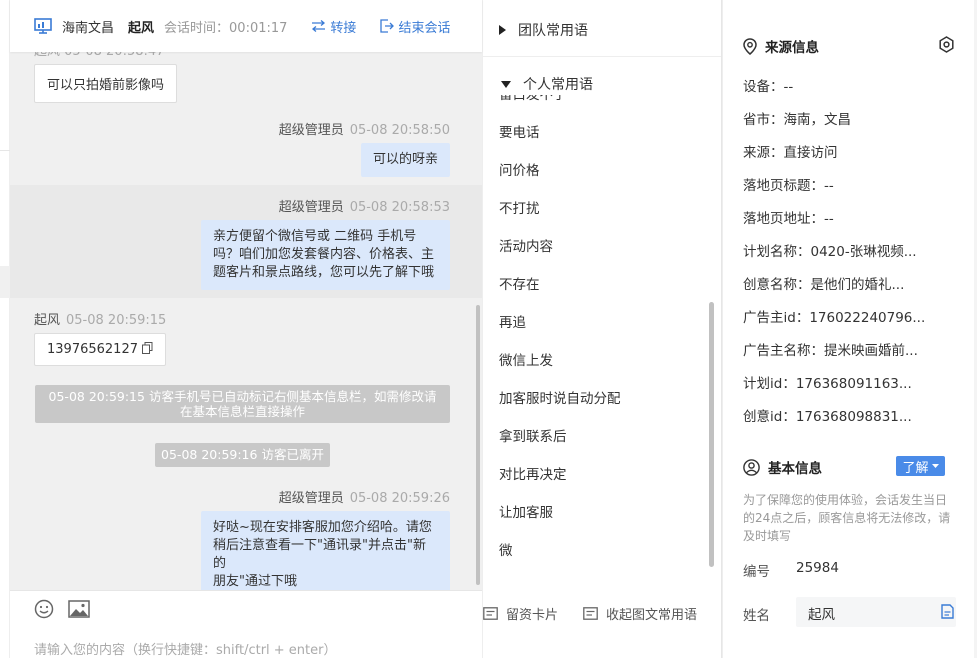 This screenshot has width=977, height=658. I want to click on visitor-location: 海南文昌, so click(88, 28).